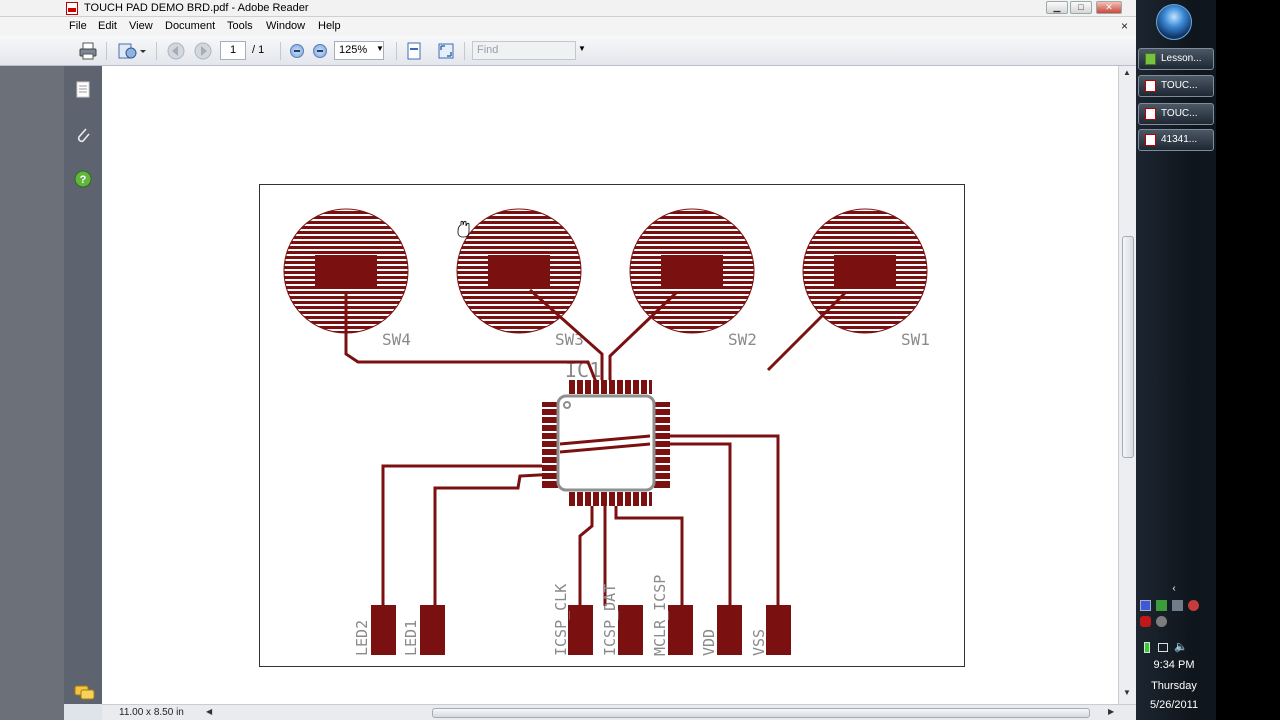 This screenshot has width=1280, height=720. Describe the element at coordinates (411, 638) in the screenshot. I see `label-led1: LED1` at that location.